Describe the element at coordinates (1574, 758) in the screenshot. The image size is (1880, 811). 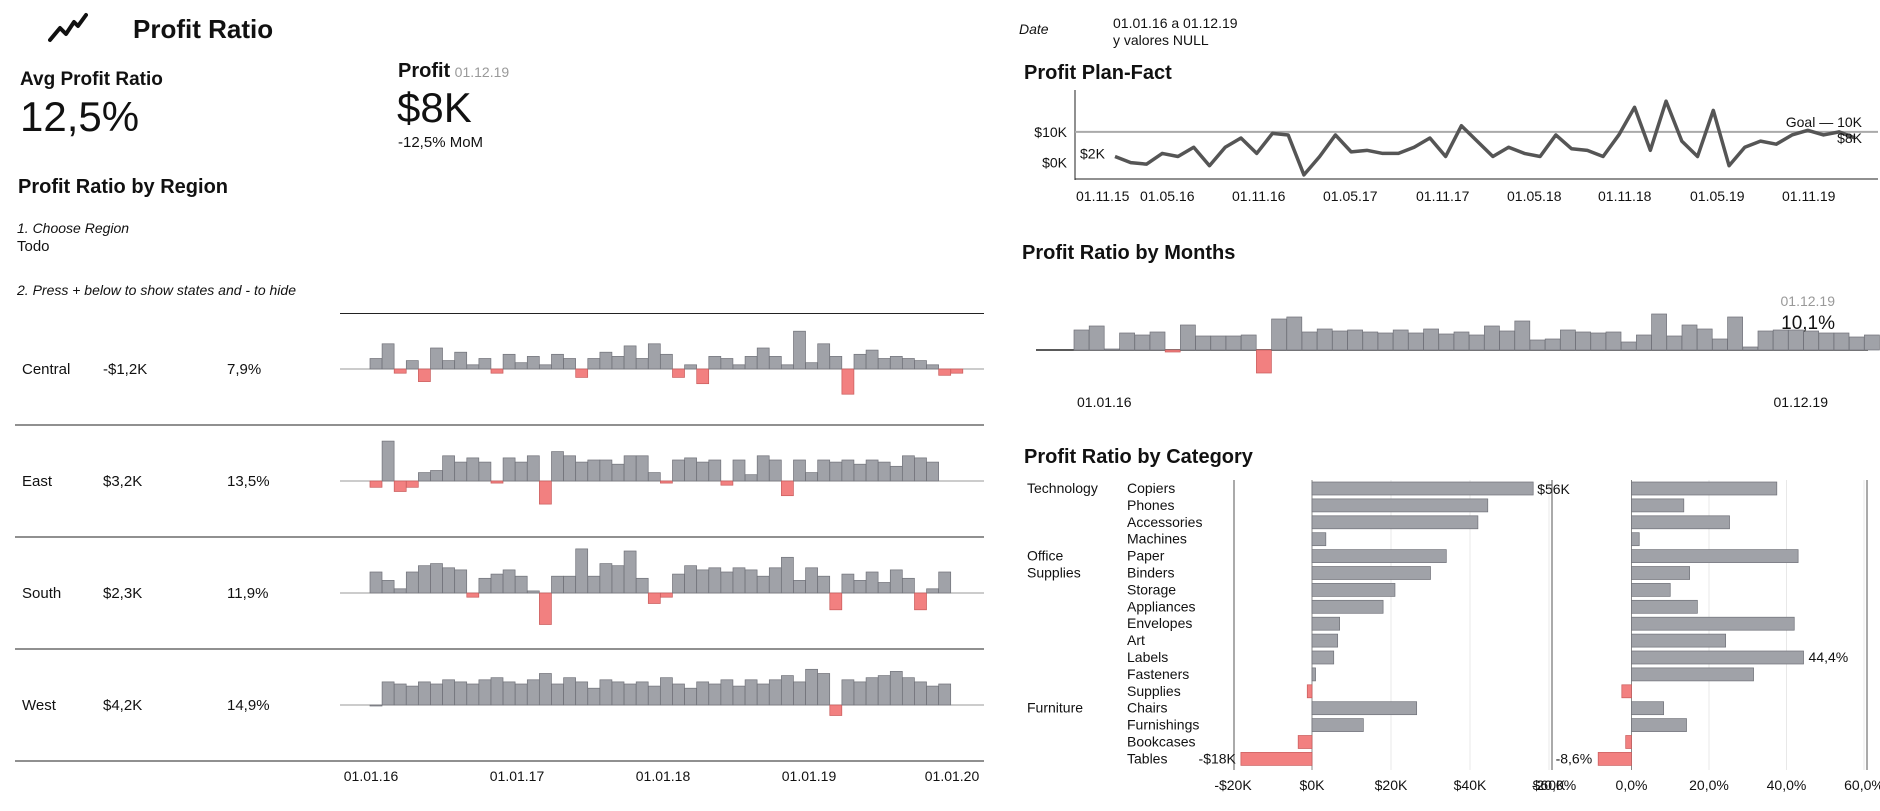
I see `ratio-min-label: -8,6%` at that location.